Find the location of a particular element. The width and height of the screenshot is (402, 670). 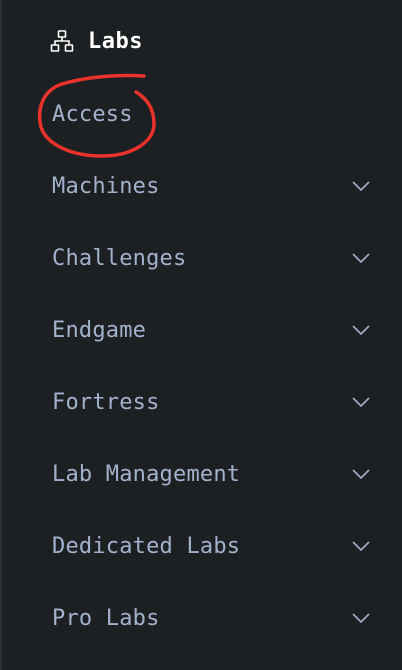

menu-item-dedicated-labs: Dedicated Labs is located at coordinates (202, 546).